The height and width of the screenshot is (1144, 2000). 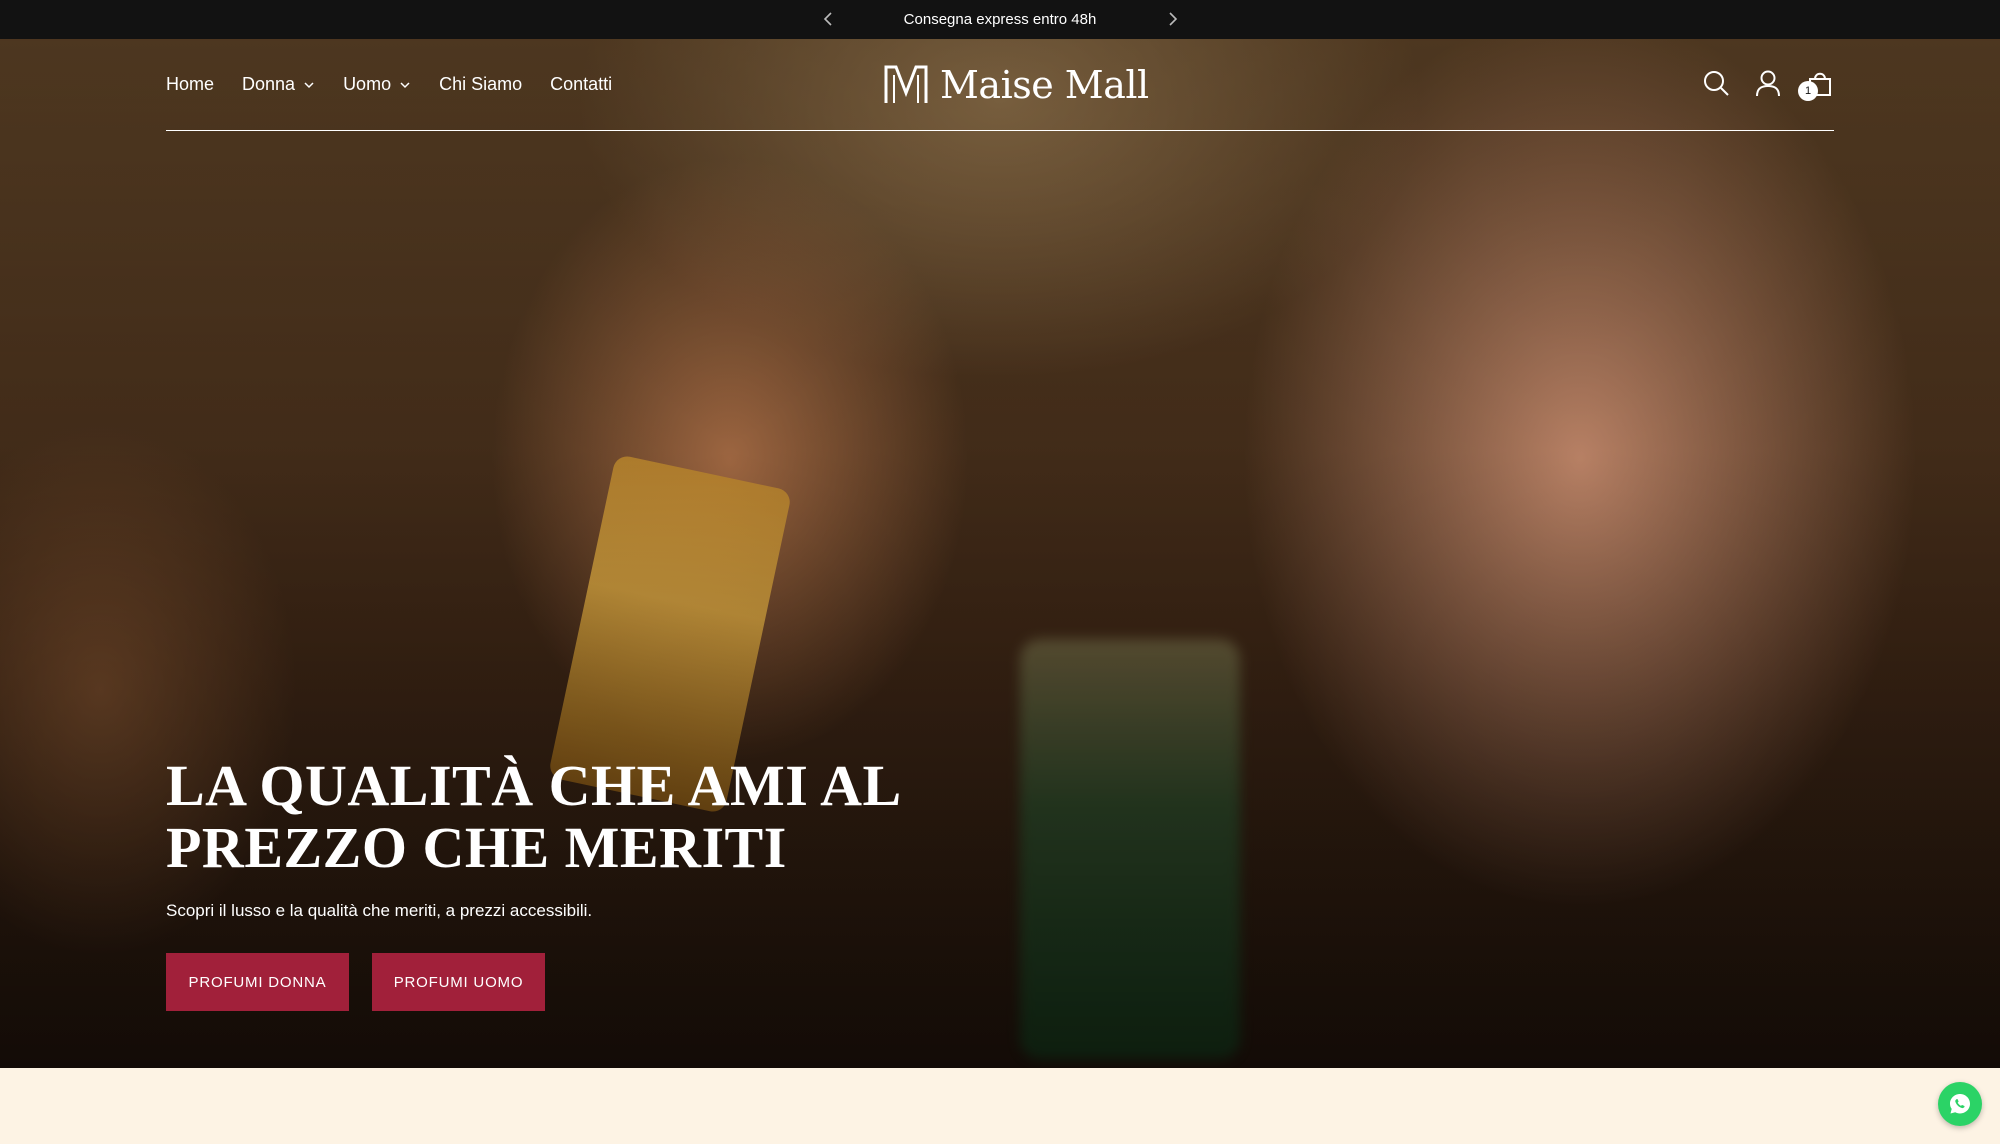 I want to click on nav-home-label: Home, so click(x=190, y=84).